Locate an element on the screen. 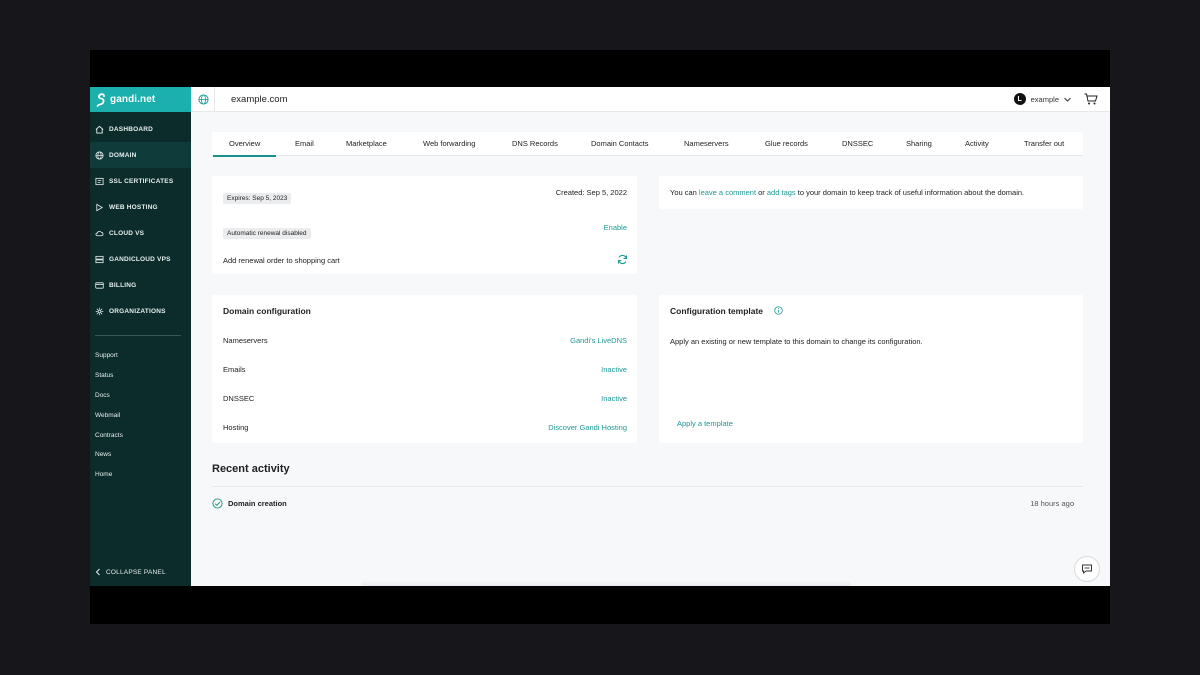 The height and width of the screenshot is (675, 1200). tab-nameservers: Nameservers is located at coordinates (706, 144).